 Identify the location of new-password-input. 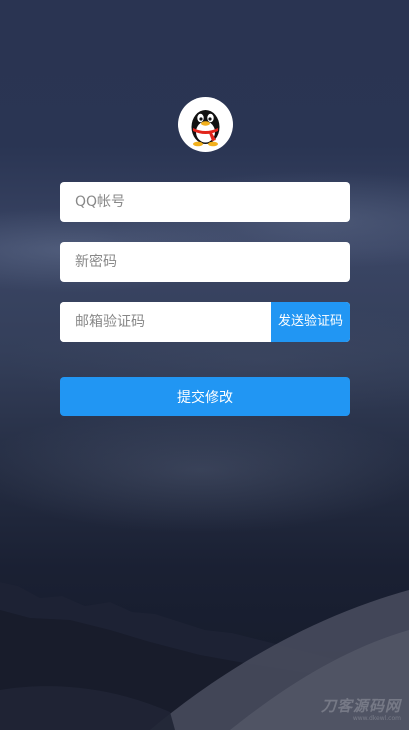
(205, 262).